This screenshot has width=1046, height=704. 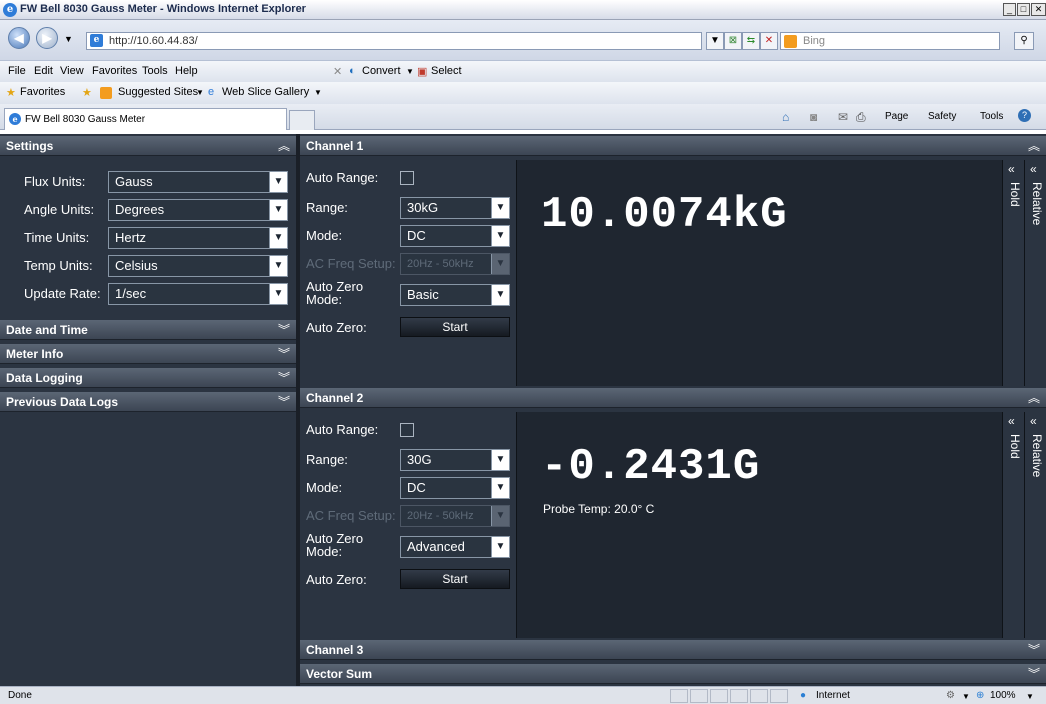 What do you see at coordinates (335, 650) in the screenshot?
I see `channel-title: Channel 3` at bounding box center [335, 650].